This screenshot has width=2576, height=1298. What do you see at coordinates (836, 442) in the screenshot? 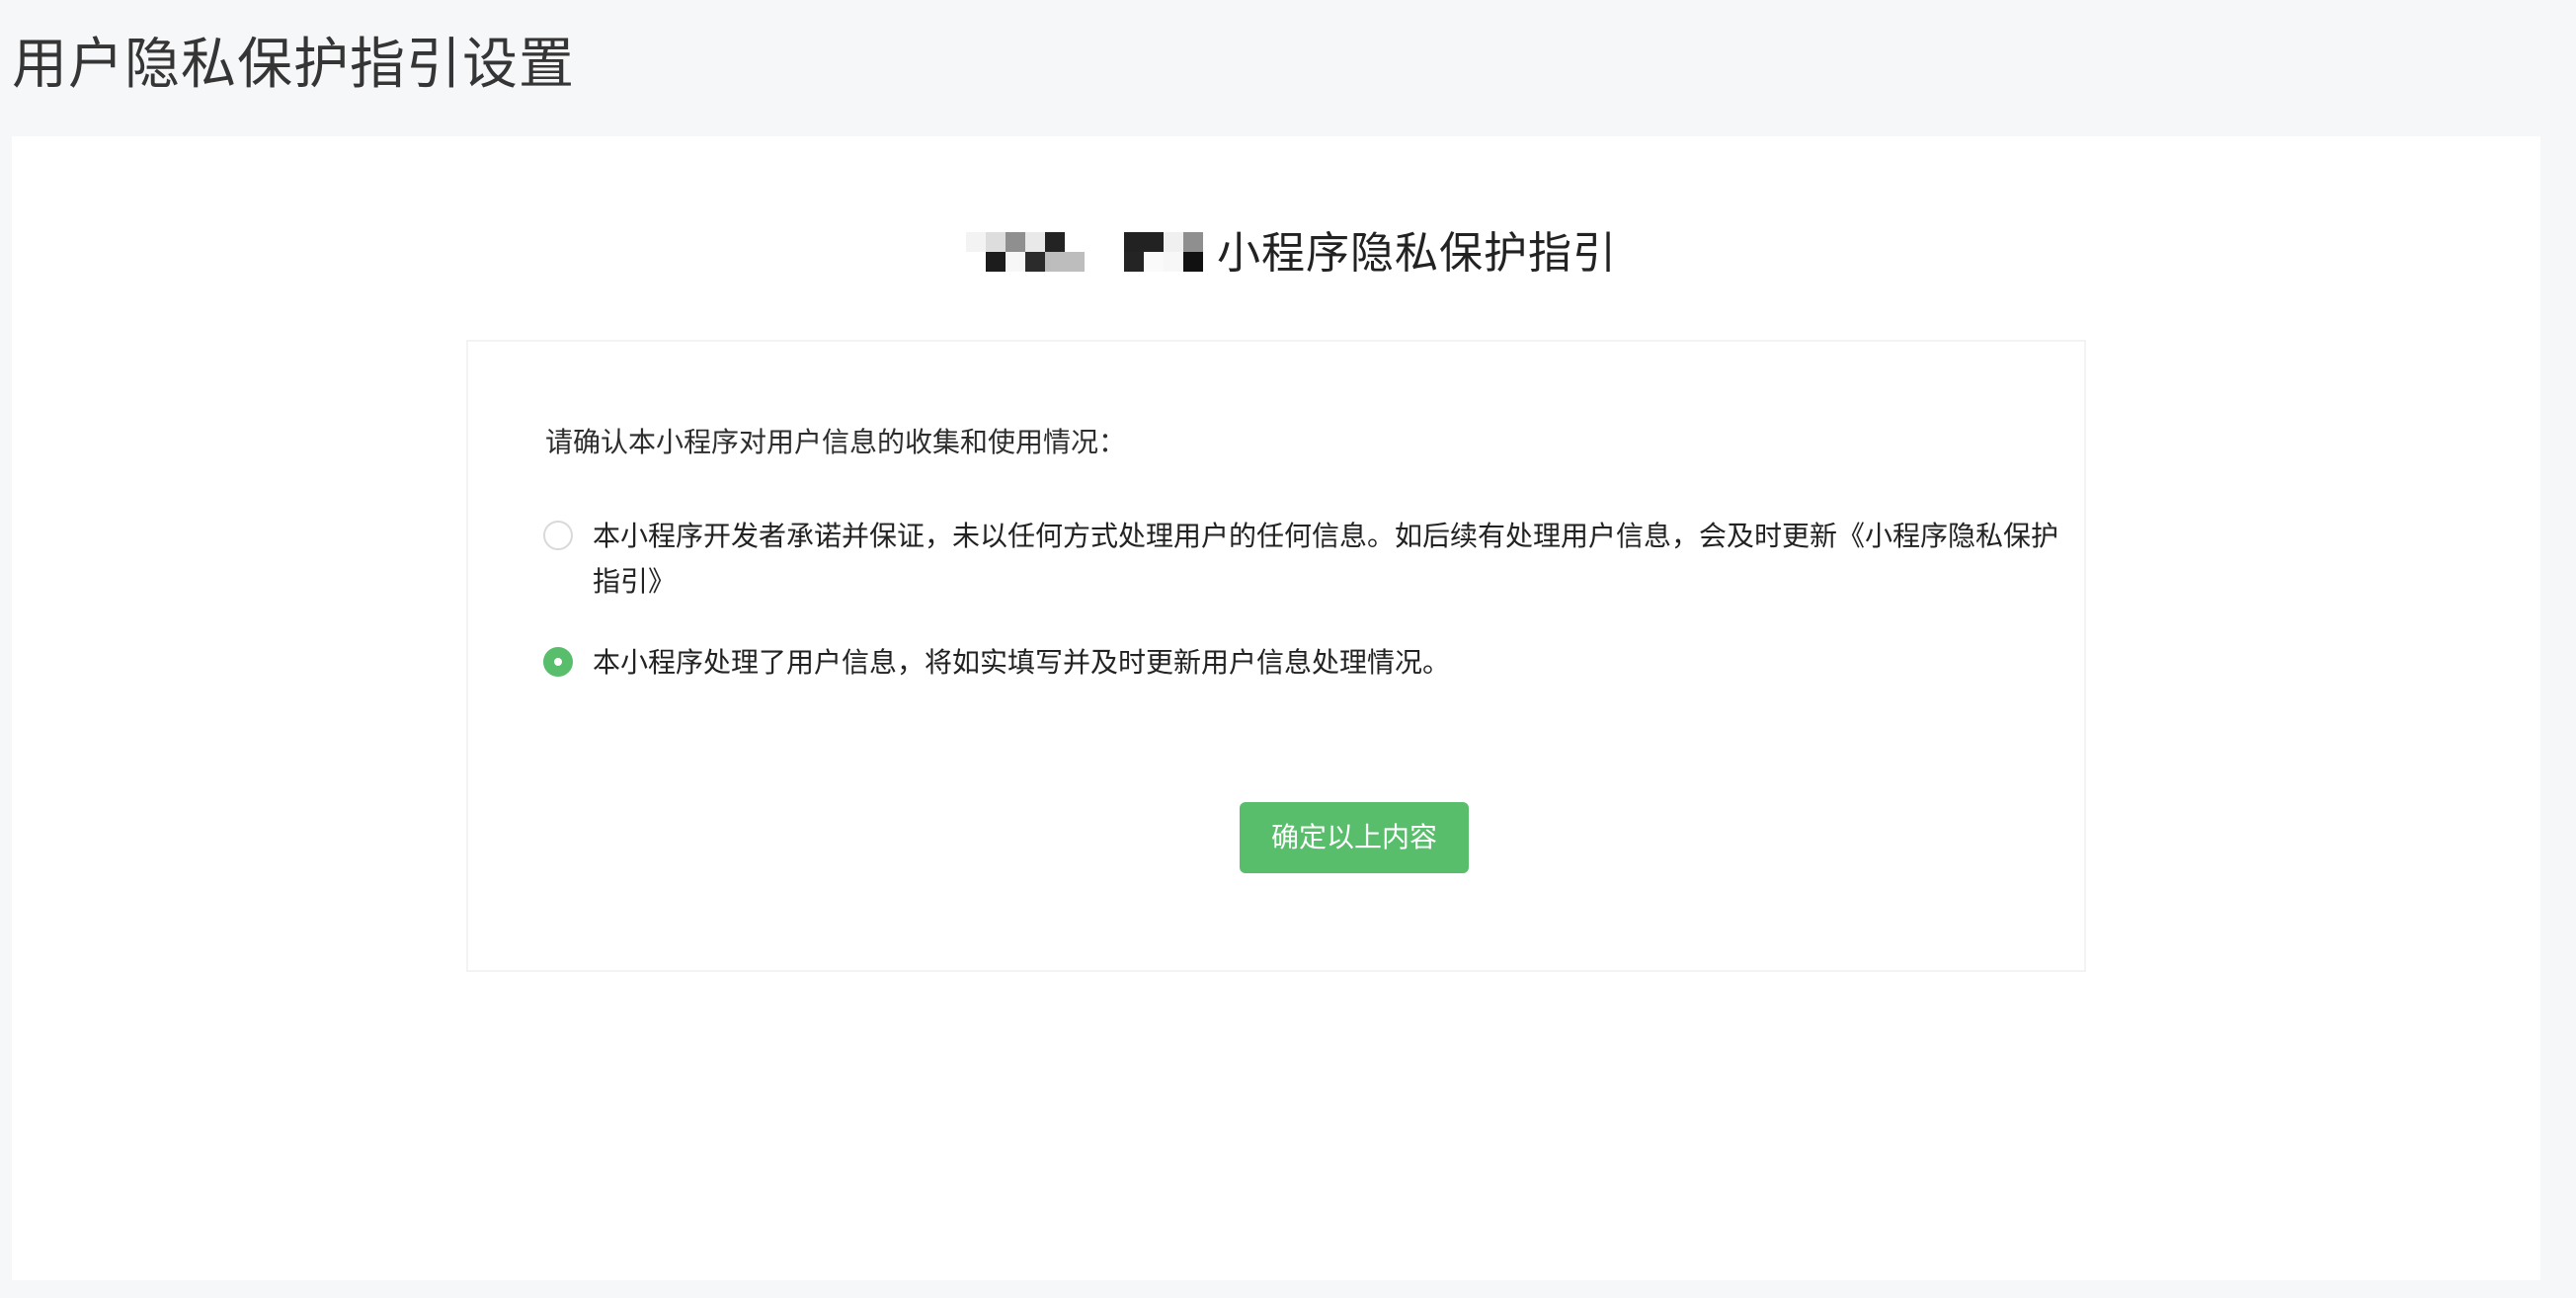
I see `question-text: 请确认本小程序对用户信息的收集和使用情况：` at bounding box center [836, 442].